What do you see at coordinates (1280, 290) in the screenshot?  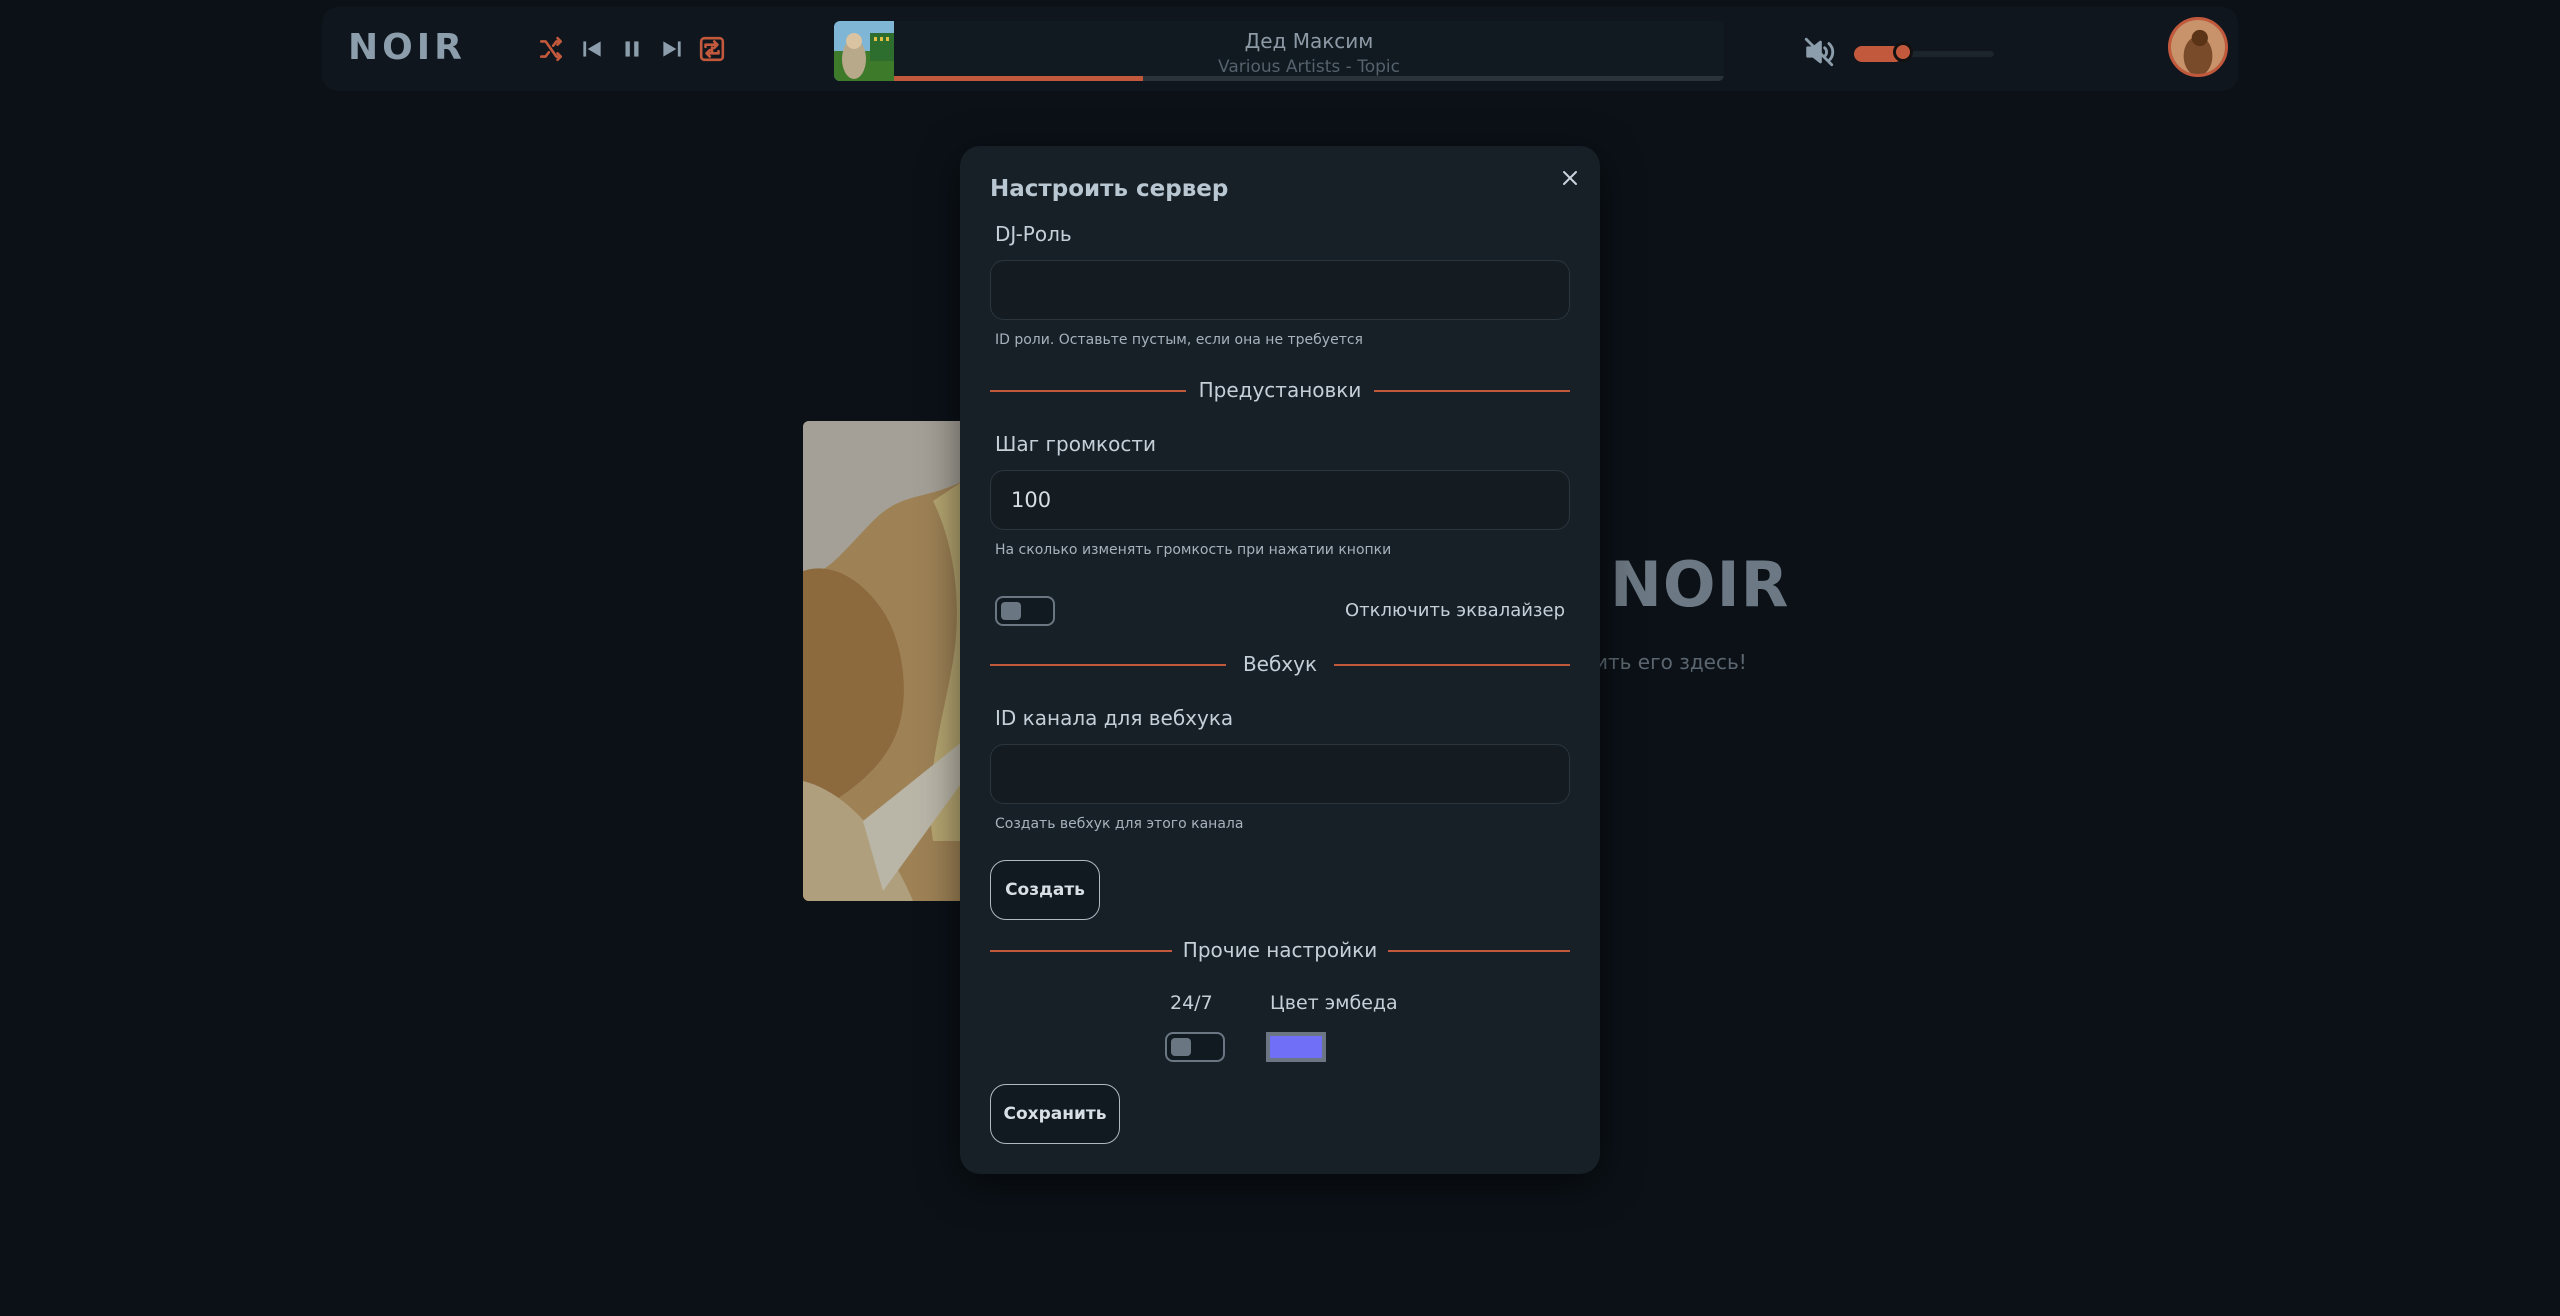 I see `dj-role-input` at bounding box center [1280, 290].